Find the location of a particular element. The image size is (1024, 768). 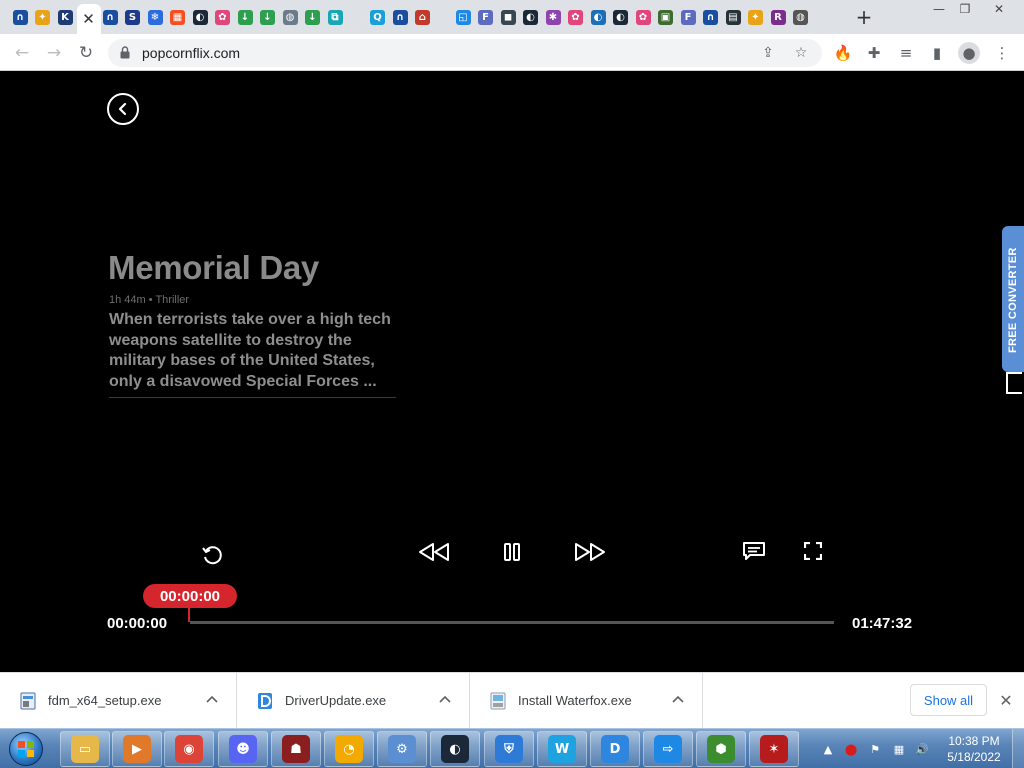

browser-tab: ⧉ is located at coordinates (335, 17).